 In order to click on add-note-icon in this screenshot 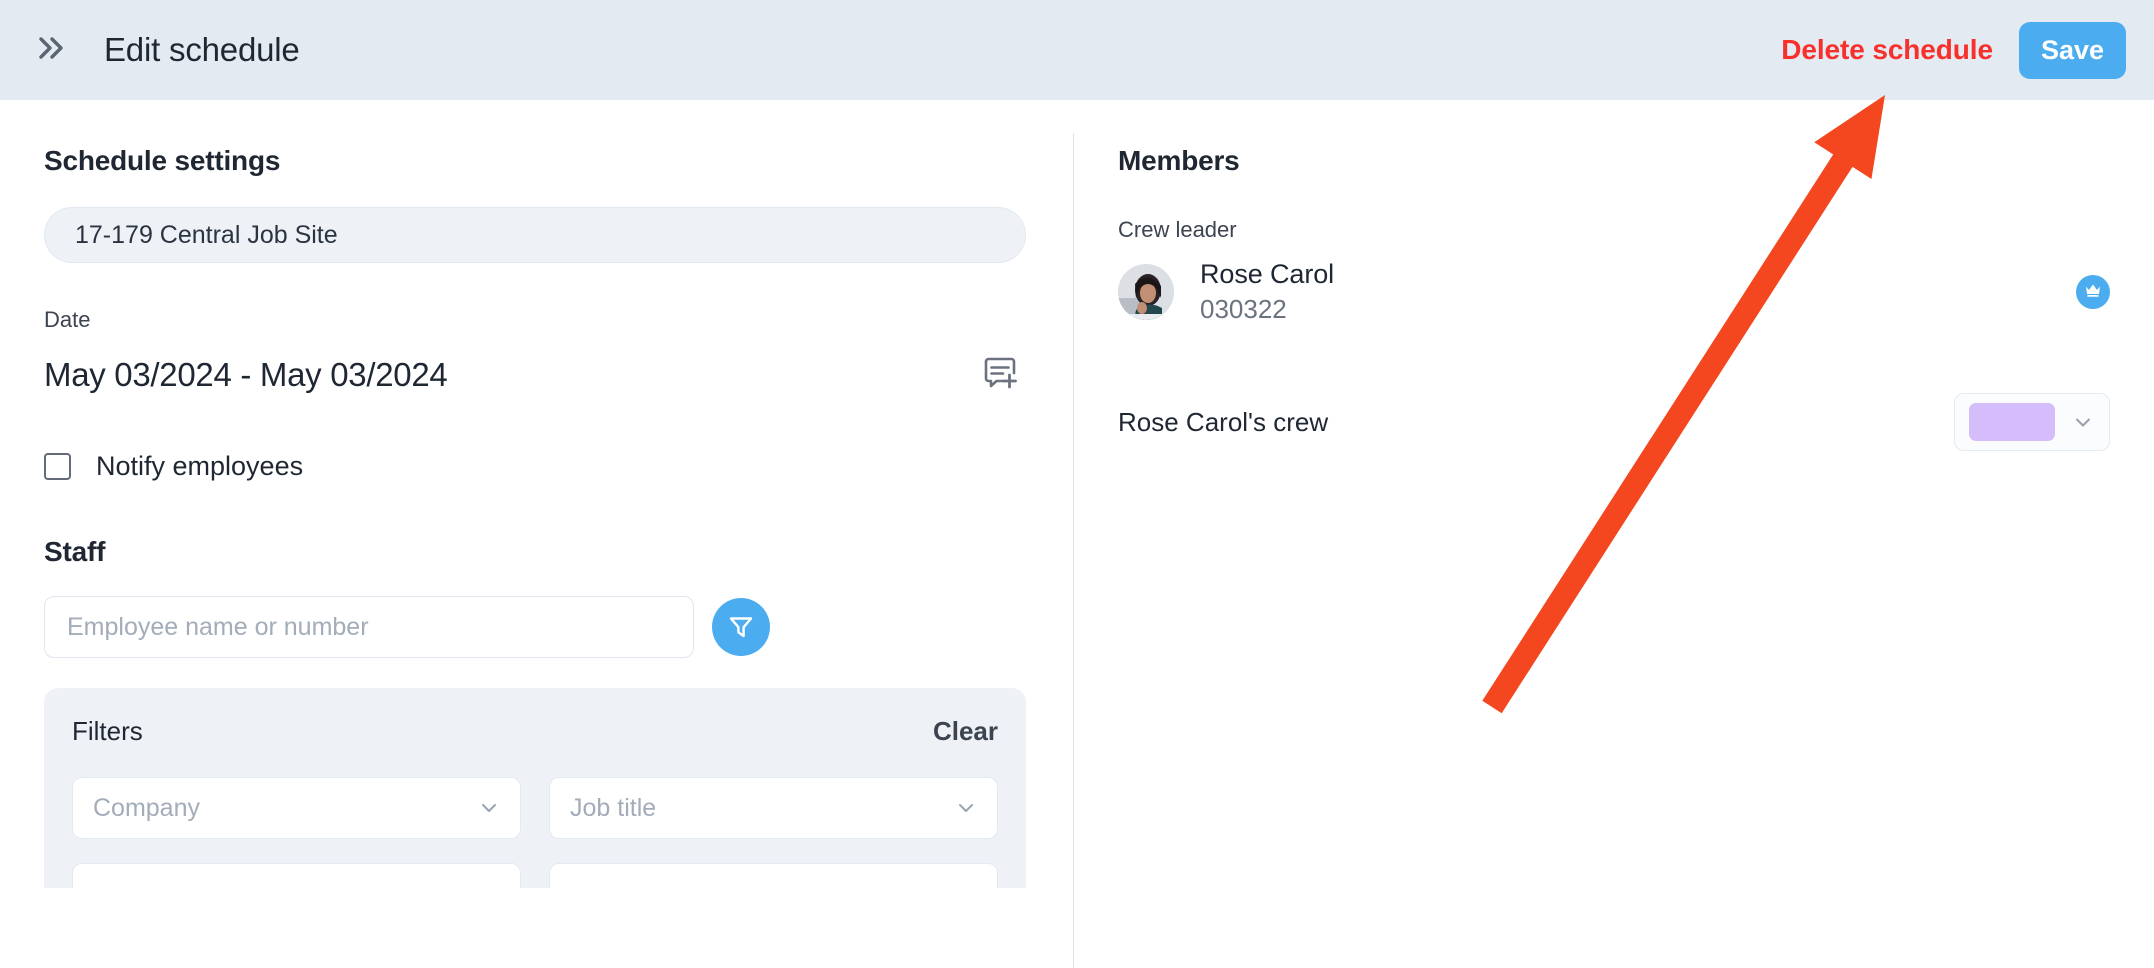, I will do `click(1000, 375)`.